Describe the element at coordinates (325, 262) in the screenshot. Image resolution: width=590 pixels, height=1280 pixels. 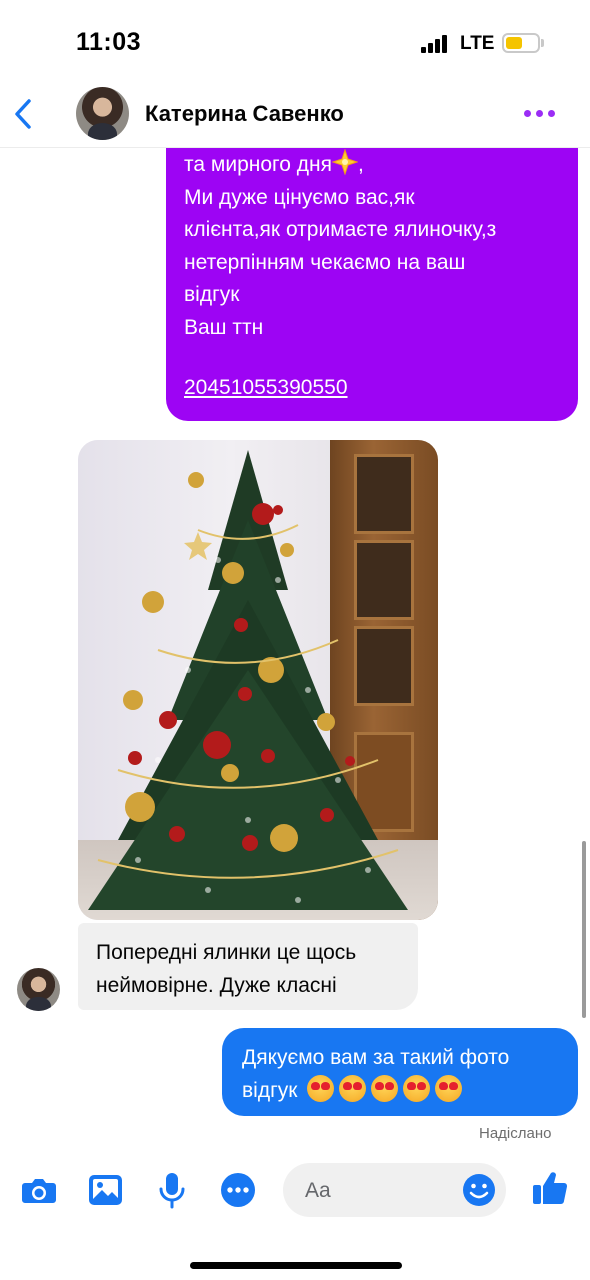
I see `message-text: нетерпінням чекаємо на ваш` at that location.